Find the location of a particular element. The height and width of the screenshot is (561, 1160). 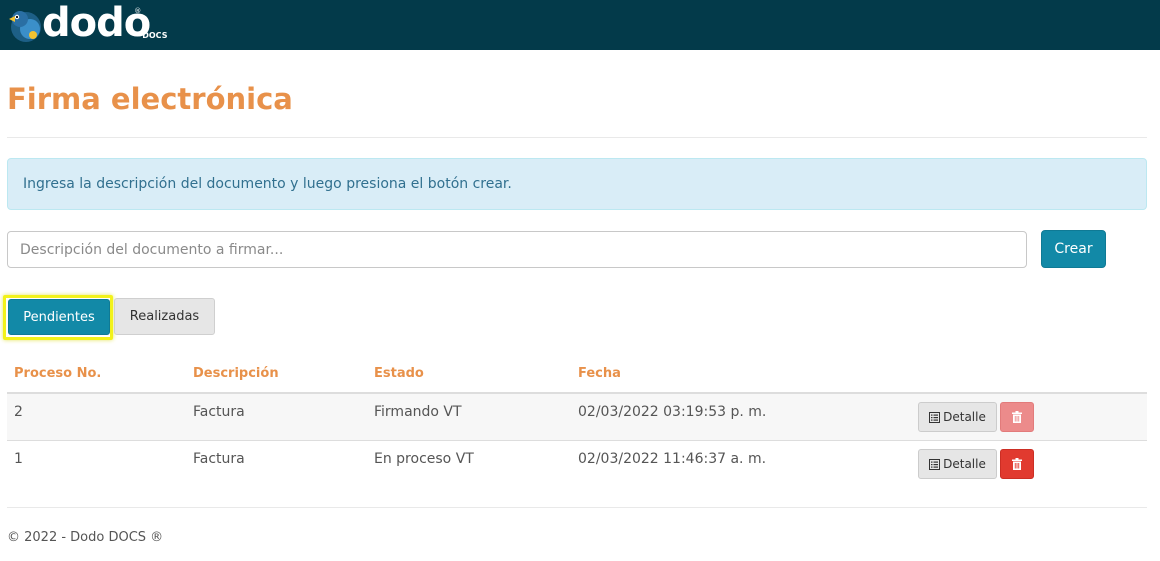

brand-sub: DOCS is located at coordinates (155, 35).